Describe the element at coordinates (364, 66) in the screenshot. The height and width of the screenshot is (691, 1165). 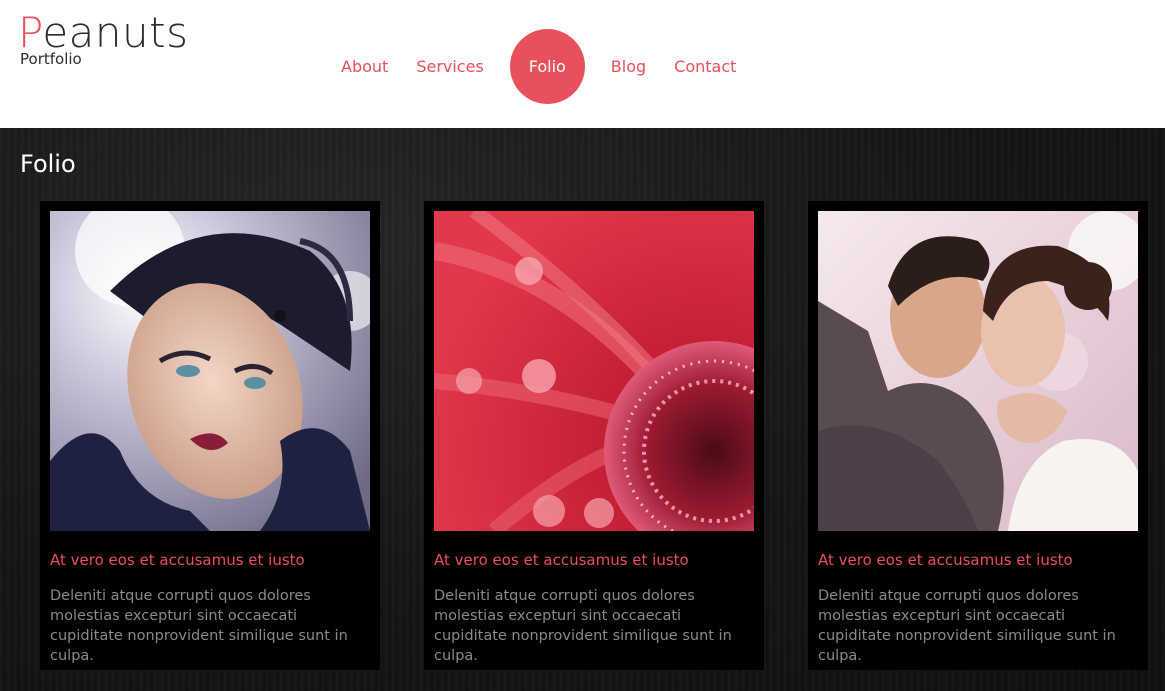
I see `nav-item-about: About` at that location.